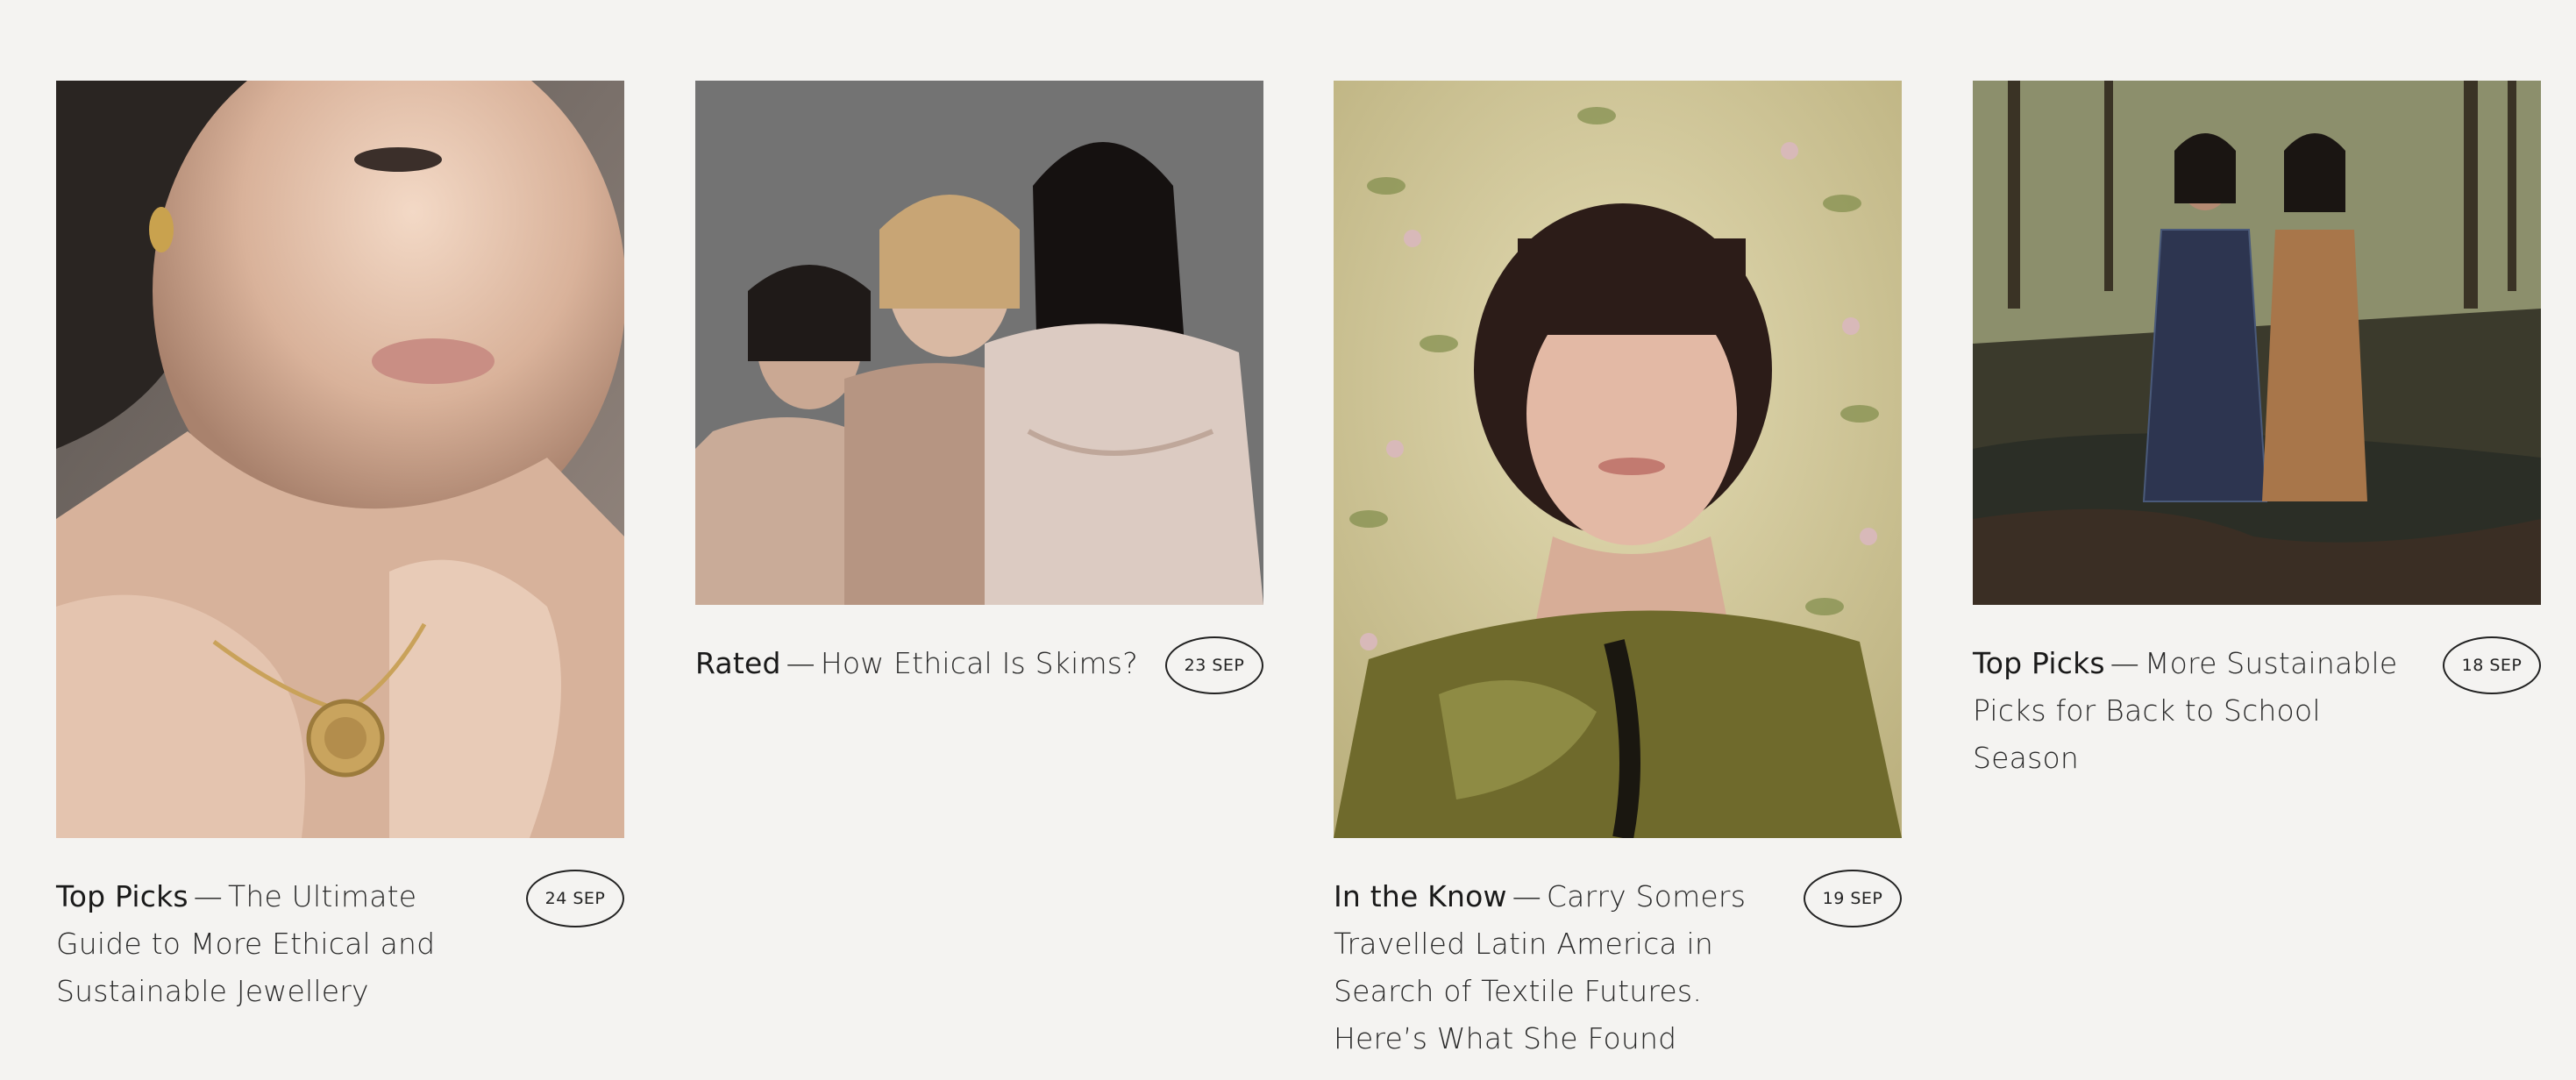 Image resolution: width=2576 pixels, height=1080 pixels. I want to click on date-badge: 23 SEP, so click(1214, 665).